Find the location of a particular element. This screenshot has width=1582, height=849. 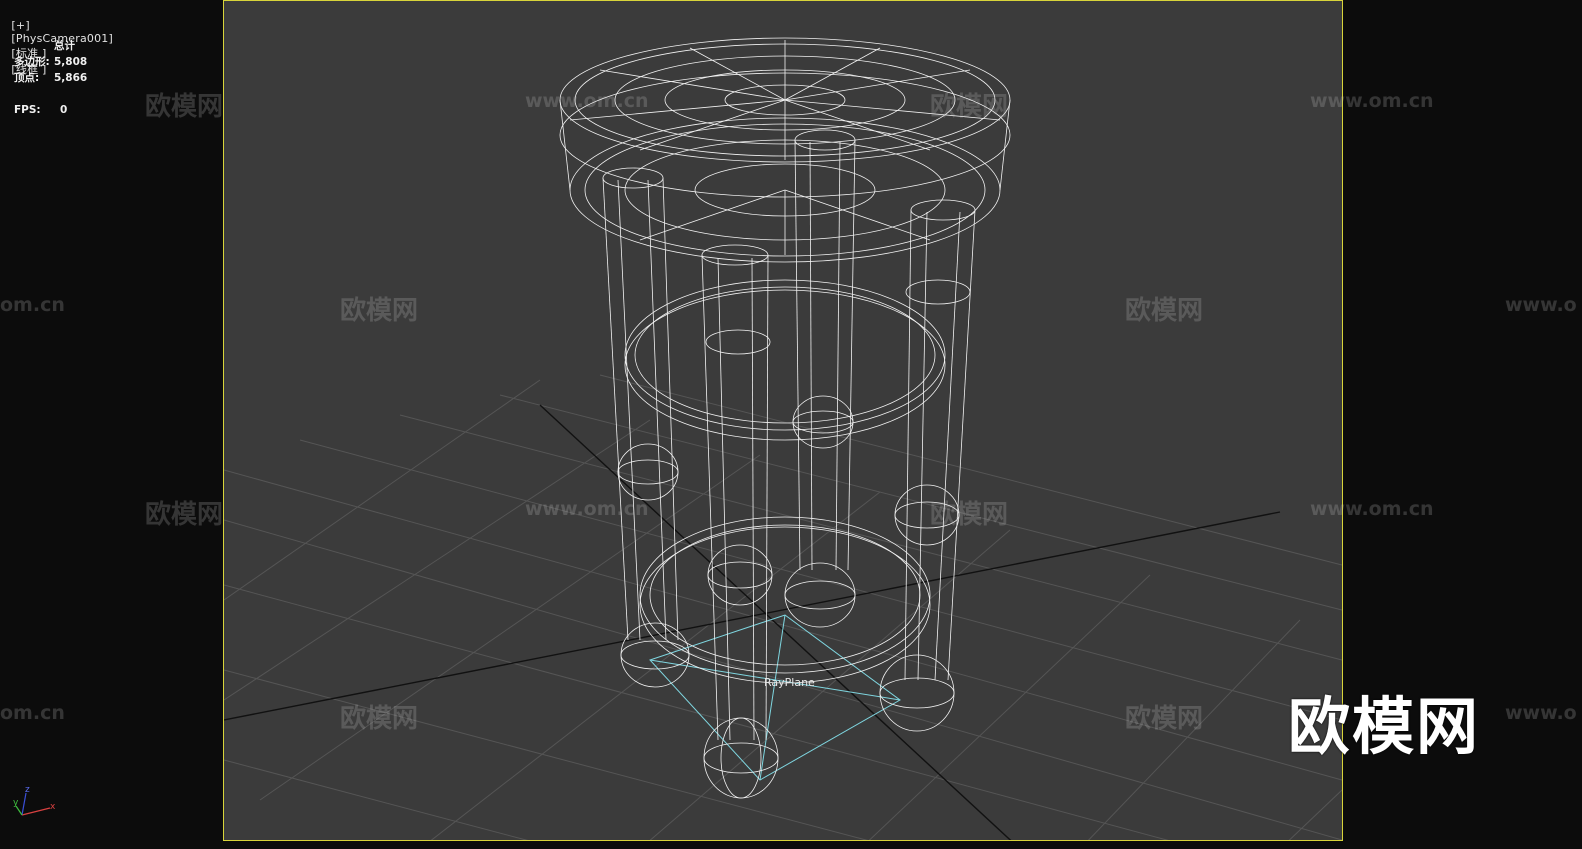

rayplane-label: RayPlane is located at coordinates (789, 682).